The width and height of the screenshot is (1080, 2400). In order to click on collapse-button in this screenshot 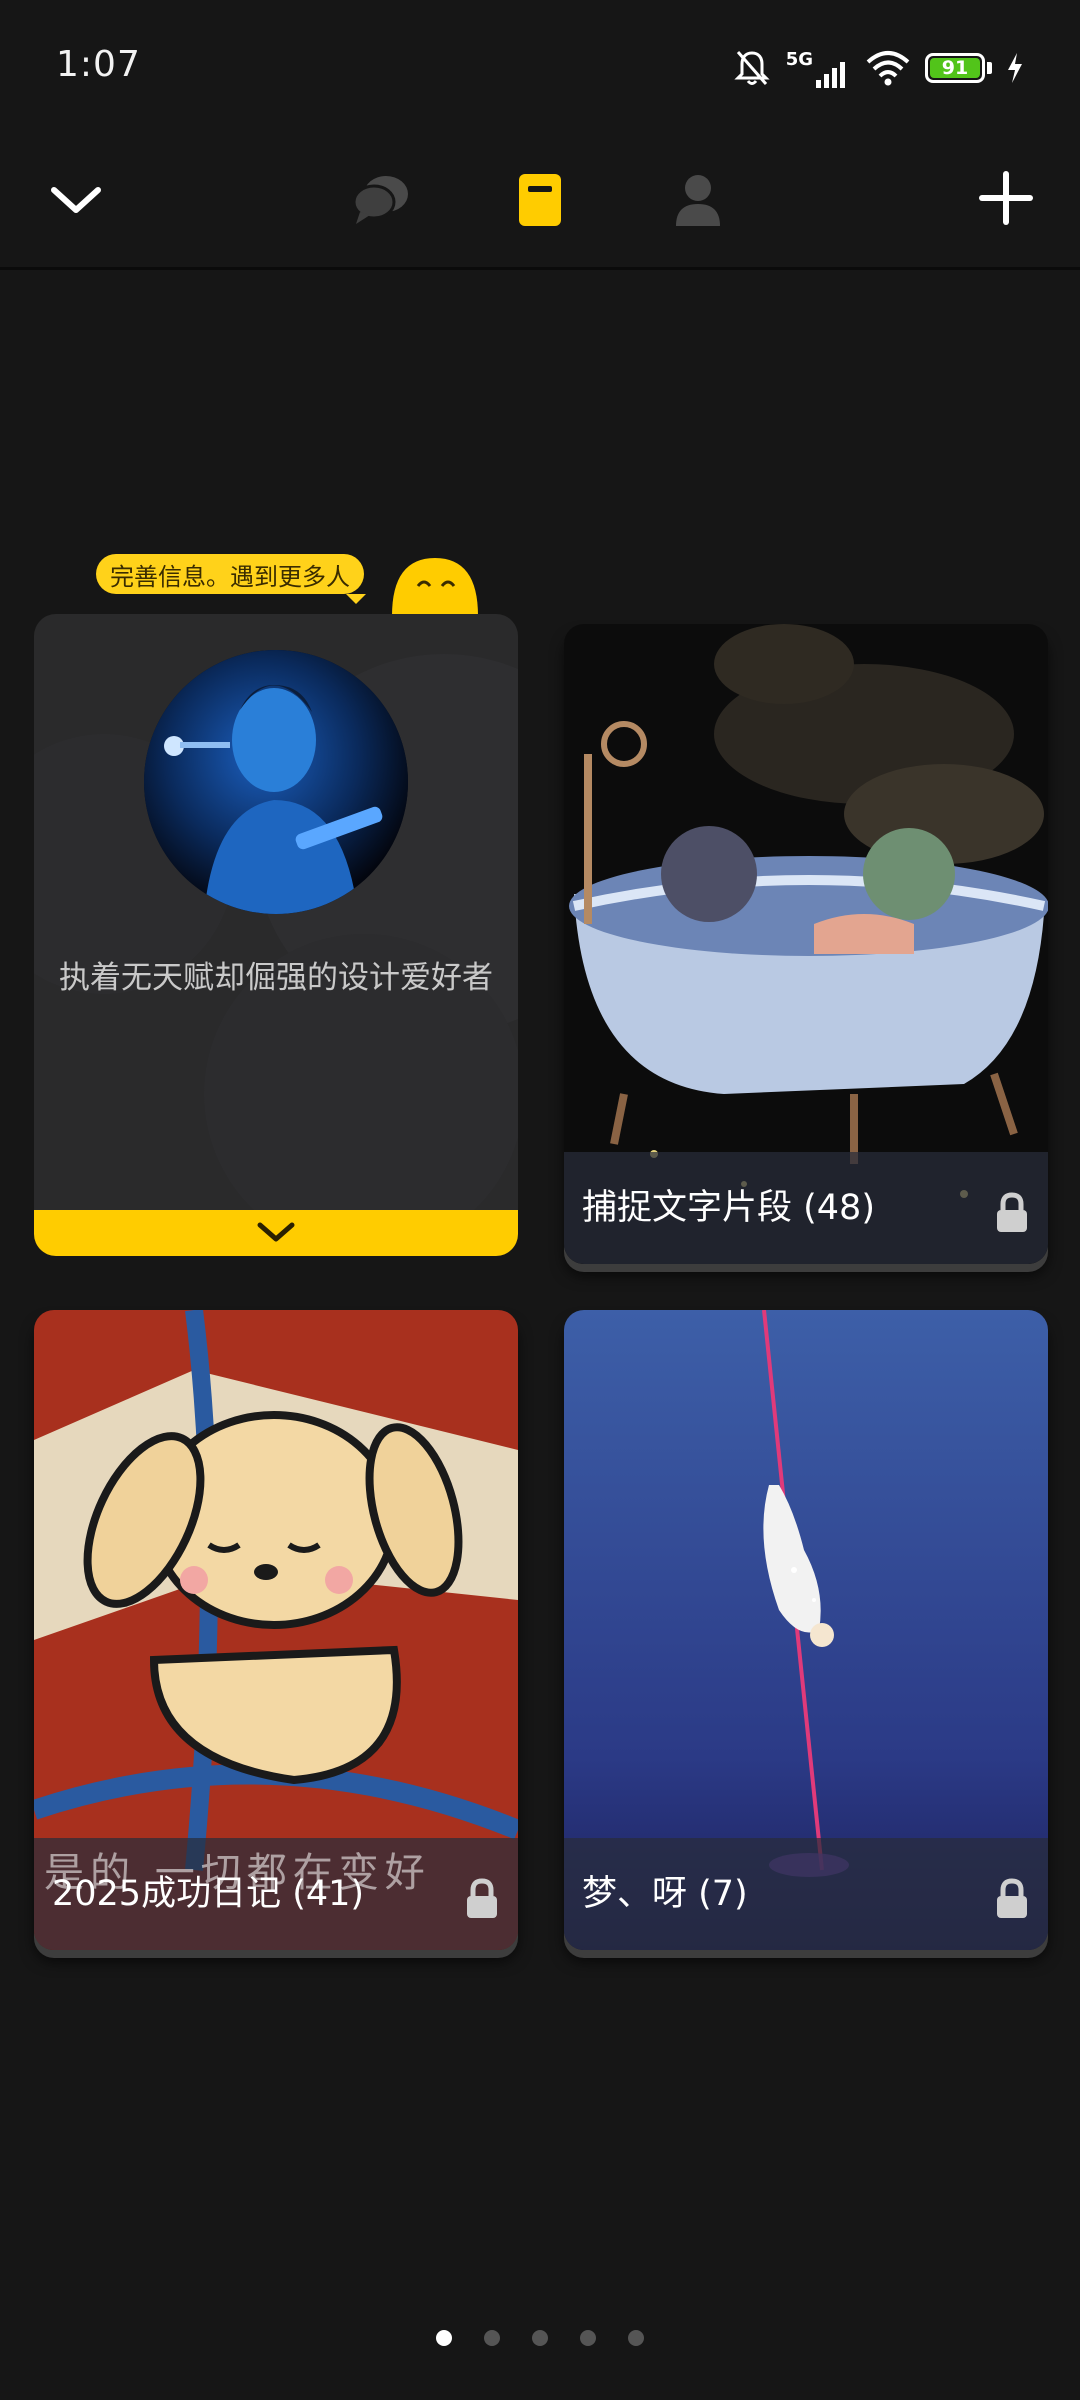, I will do `click(76, 200)`.